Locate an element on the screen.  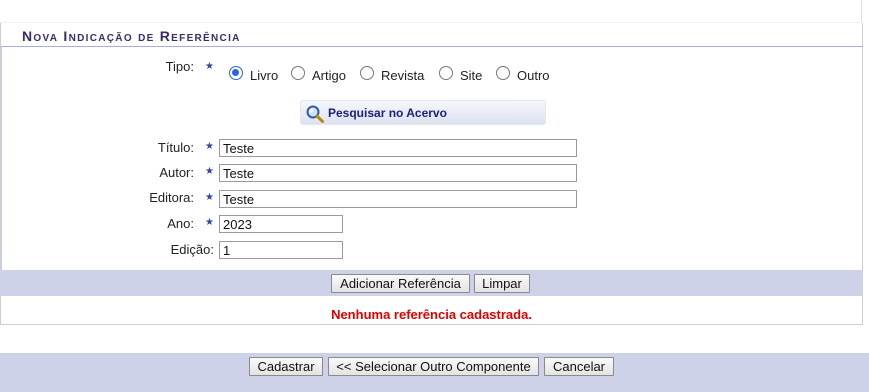
radio-site is located at coordinates (446, 73).